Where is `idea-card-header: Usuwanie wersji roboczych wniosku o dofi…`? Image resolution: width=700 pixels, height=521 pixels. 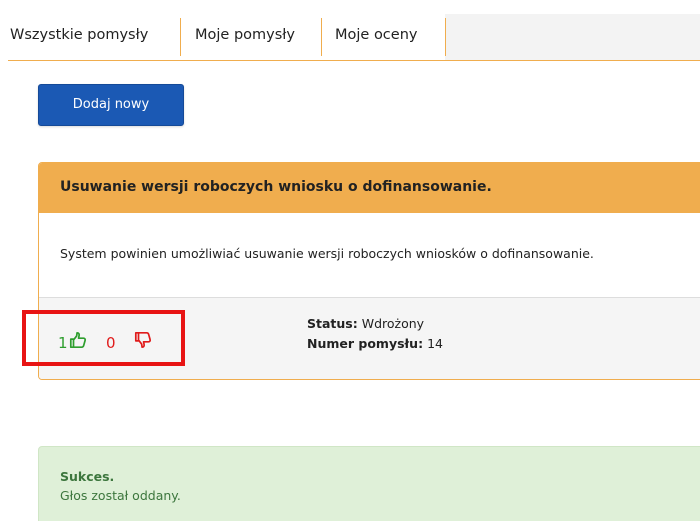 idea-card-header: Usuwanie wersji roboczych wniosku o dofi… is located at coordinates (369, 188).